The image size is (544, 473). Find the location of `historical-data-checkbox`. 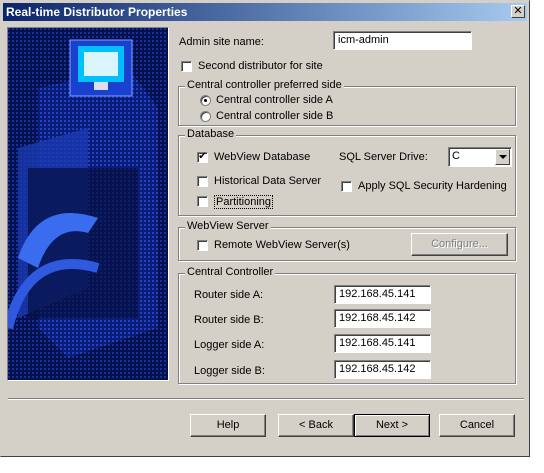

historical-data-checkbox is located at coordinates (202, 181).